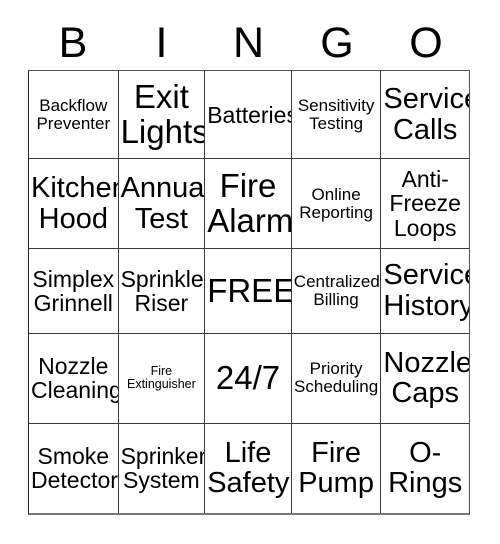 Image resolution: width=500 pixels, height=544 pixels. I want to click on bingo-square: O-Rings, so click(425, 468).